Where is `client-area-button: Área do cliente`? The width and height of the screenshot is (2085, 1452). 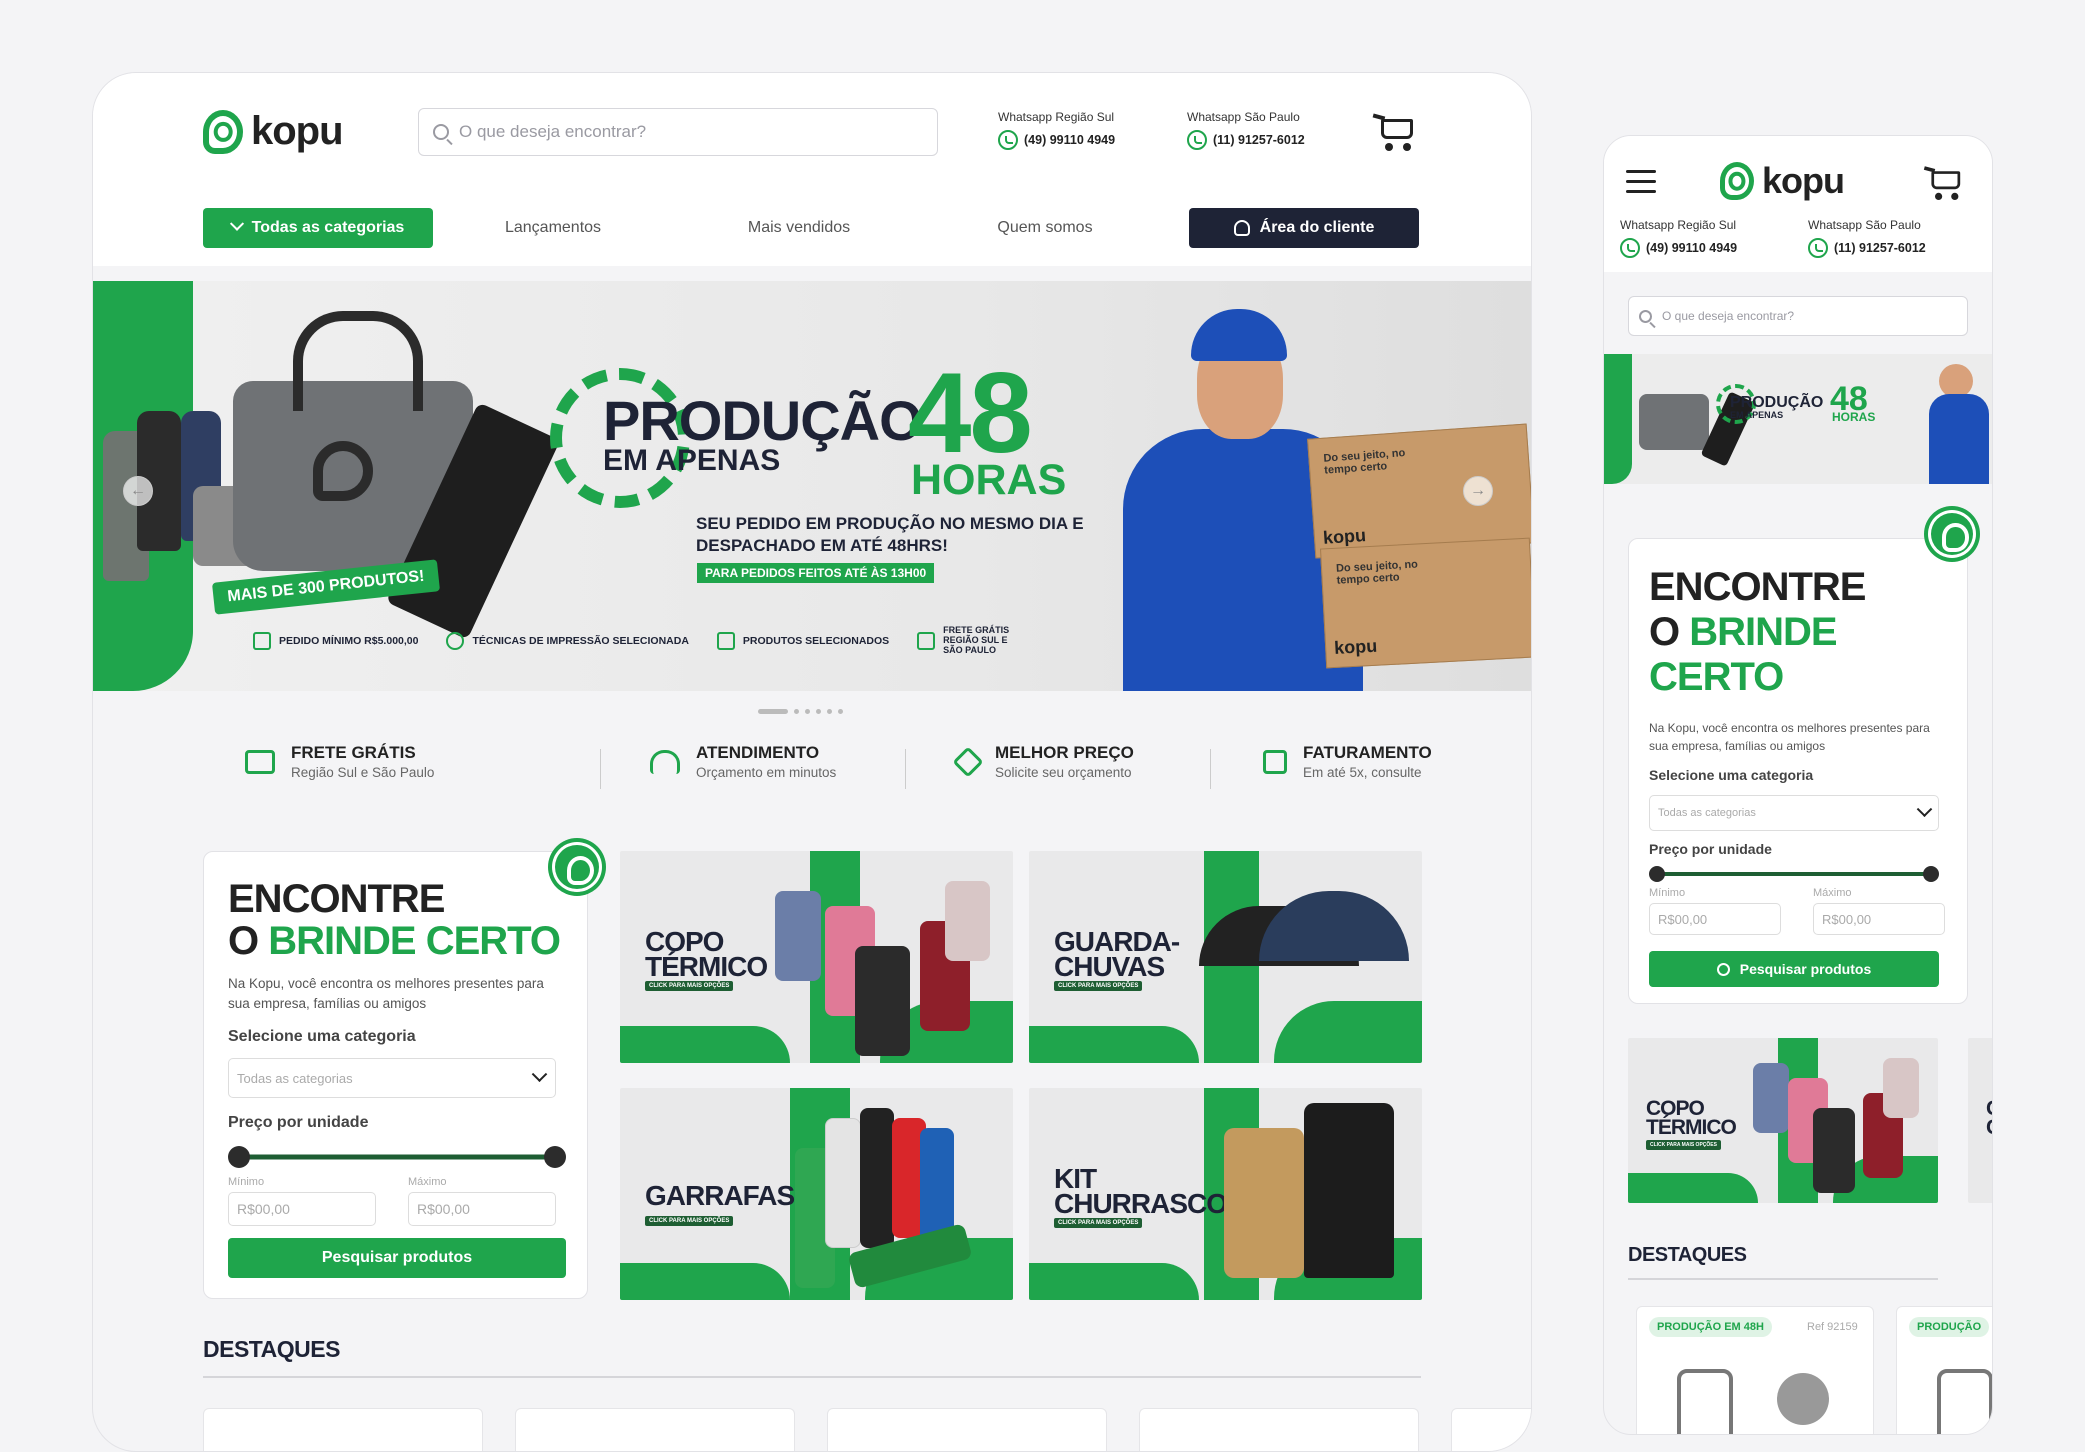 client-area-button: Área do cliente is located at coordinates (1304, 228).